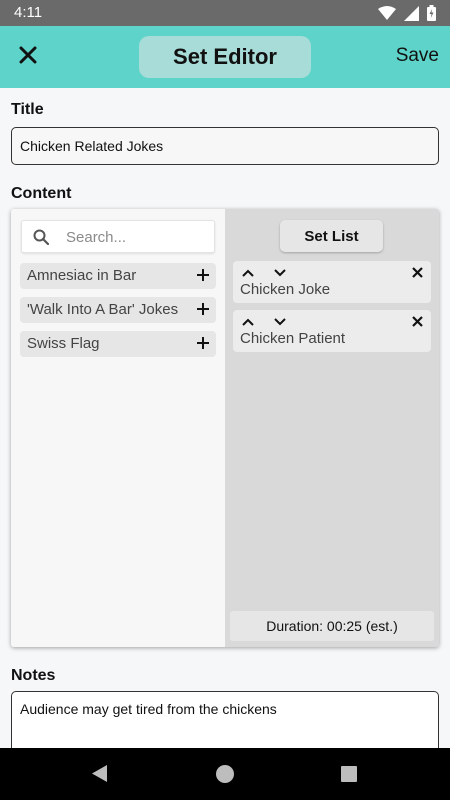  I want to click on notes-label: Notes, so click(33, 675).